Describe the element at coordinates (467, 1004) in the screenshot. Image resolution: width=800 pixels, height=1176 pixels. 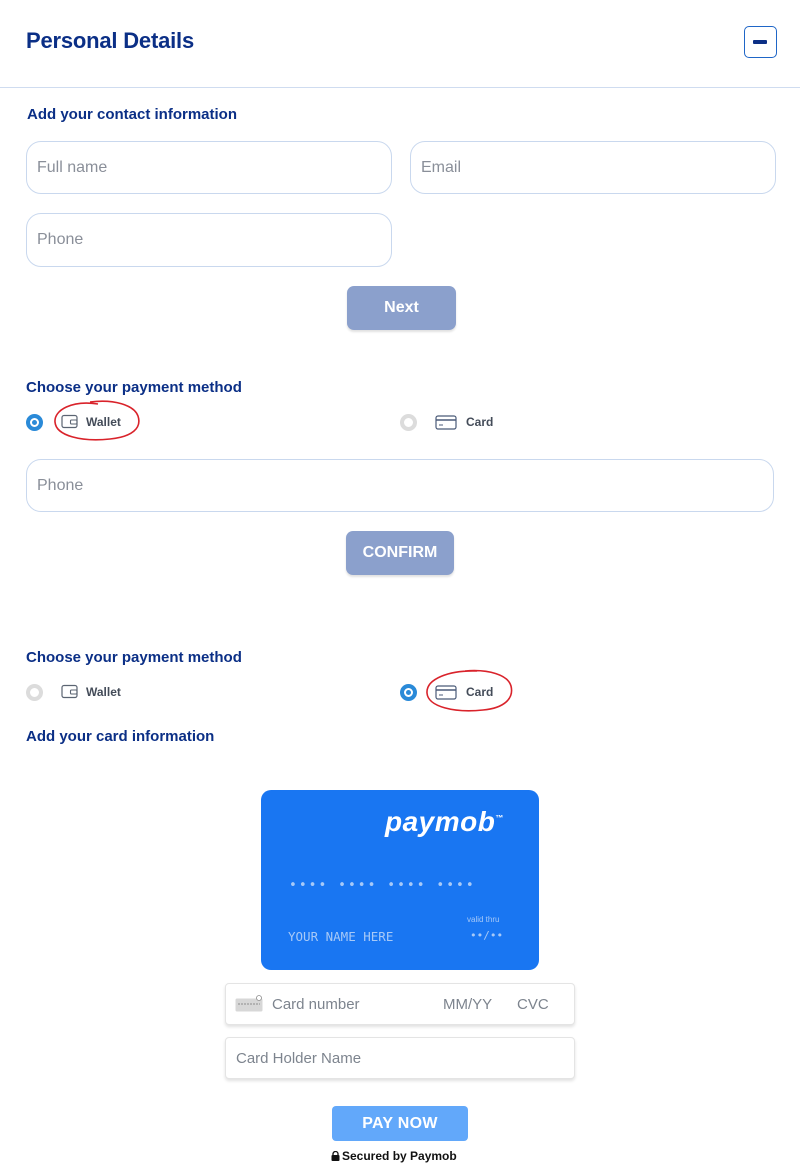
I see `expiry-input: MM/YY` at that location.